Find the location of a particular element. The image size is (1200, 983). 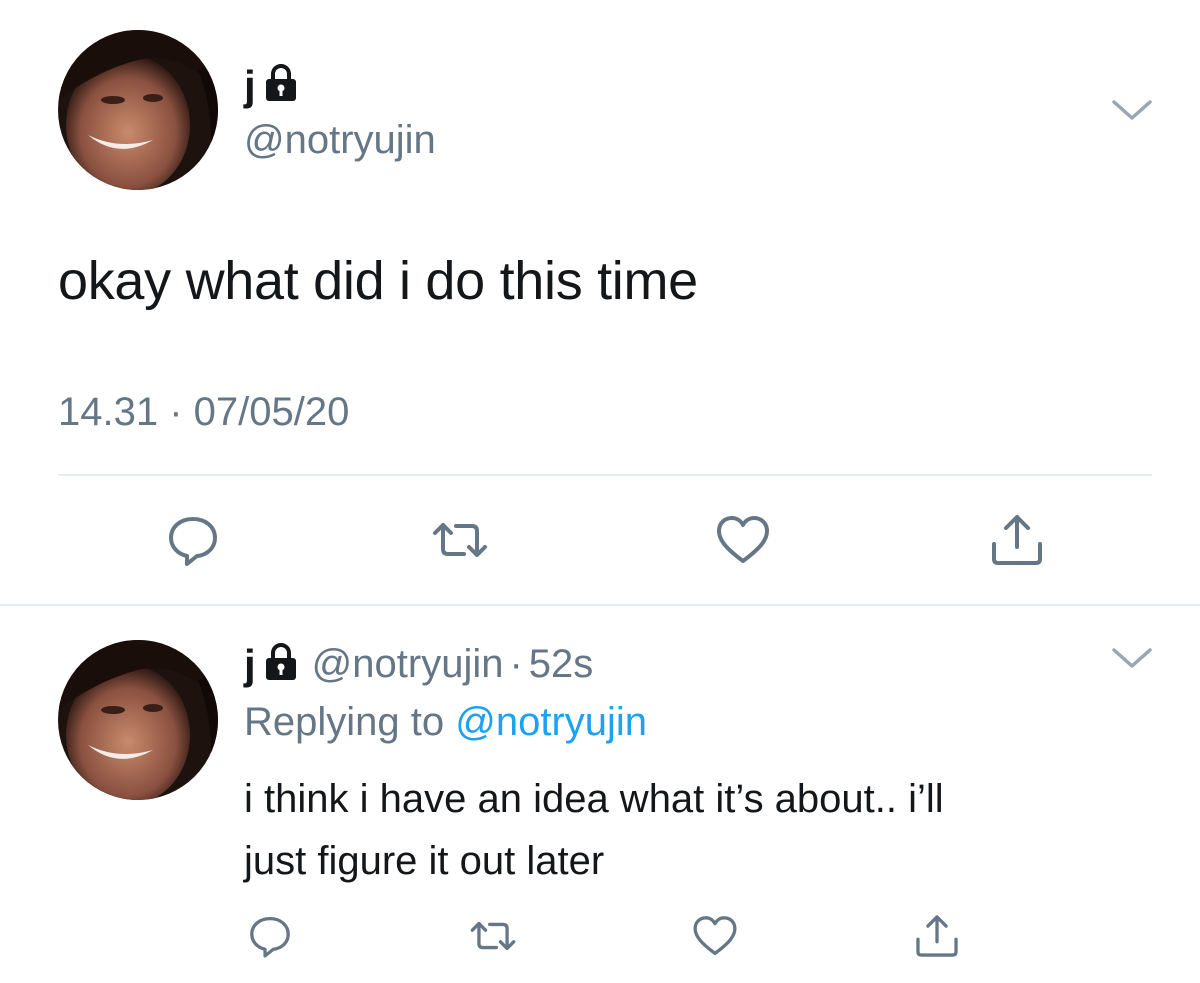

author-handle: @notryujin is located at coordinates (340, 140).